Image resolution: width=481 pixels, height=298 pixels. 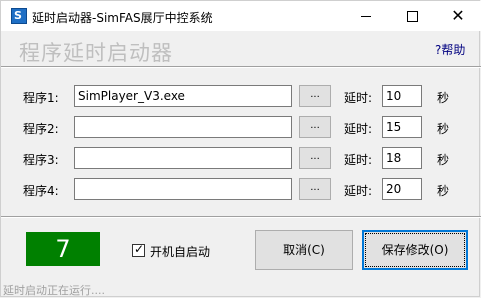 I want to click on program-row-4: 程序4: ... 延时: 秒, so click(x=241, y=190).